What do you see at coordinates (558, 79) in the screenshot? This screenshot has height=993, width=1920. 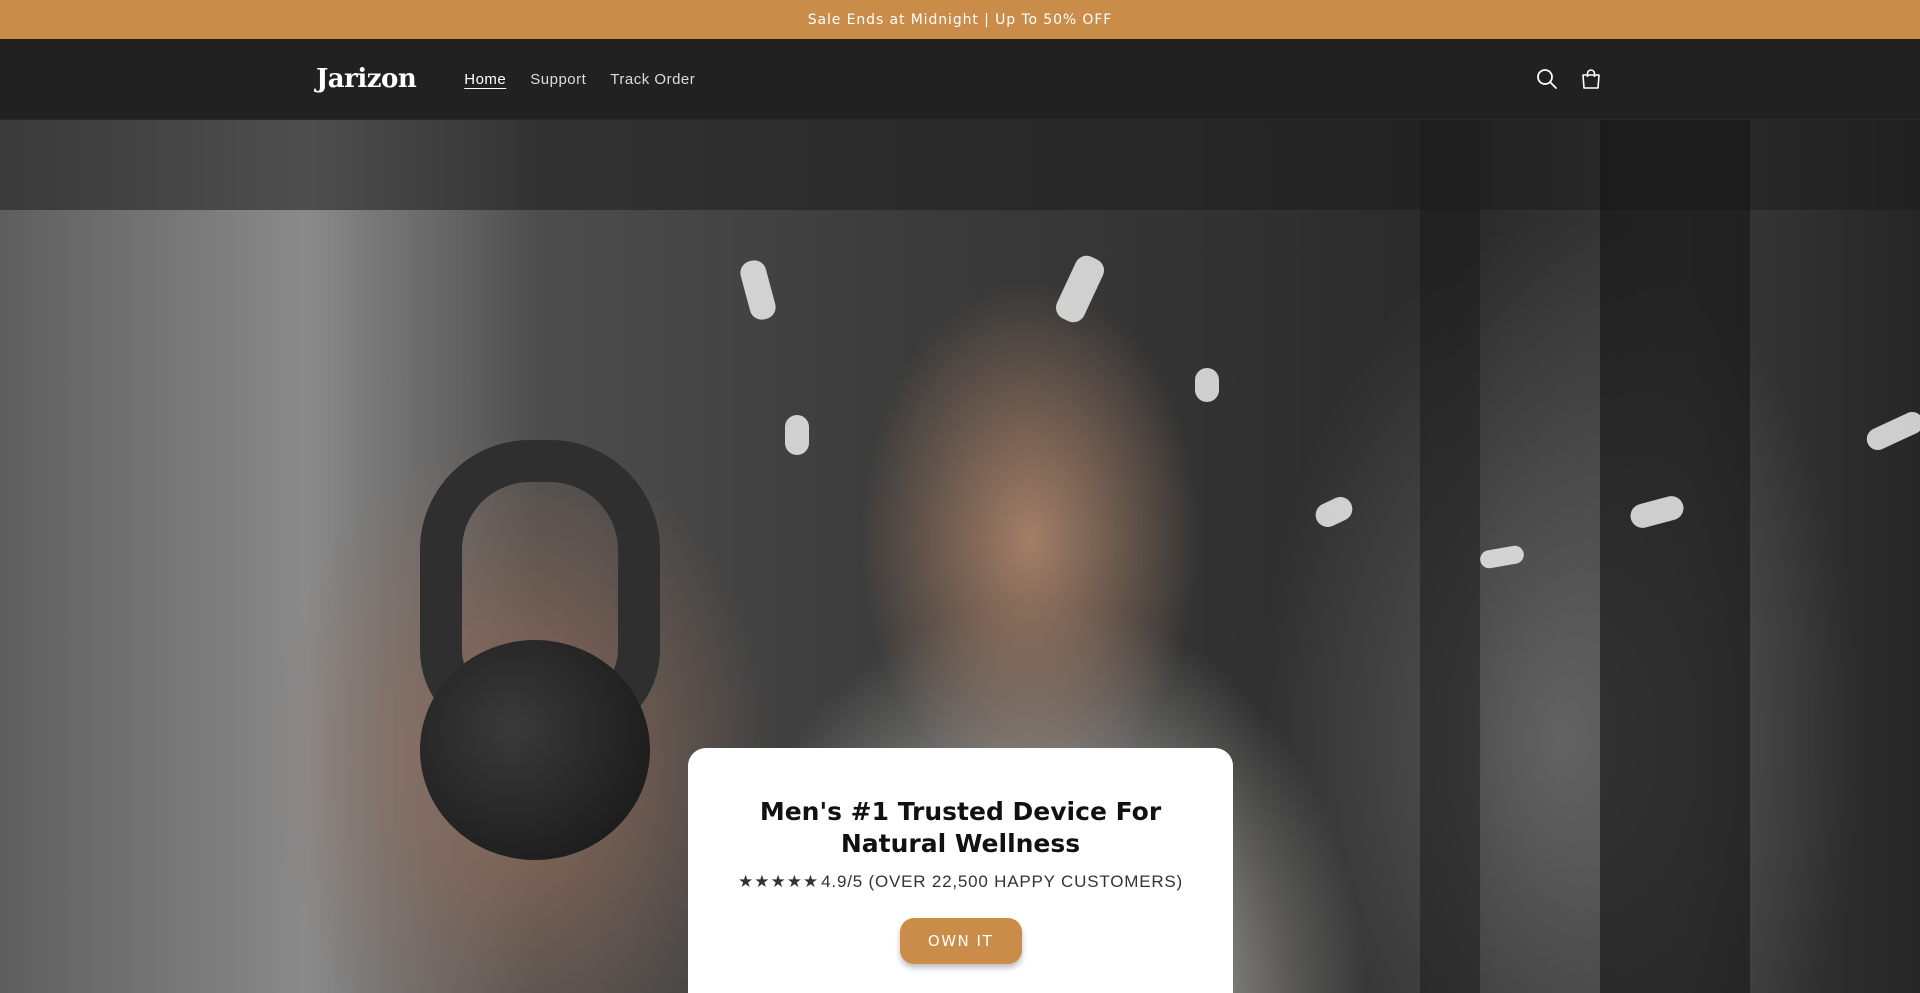 I see `nav-item-support: Support` at bounding box center [558, 79].